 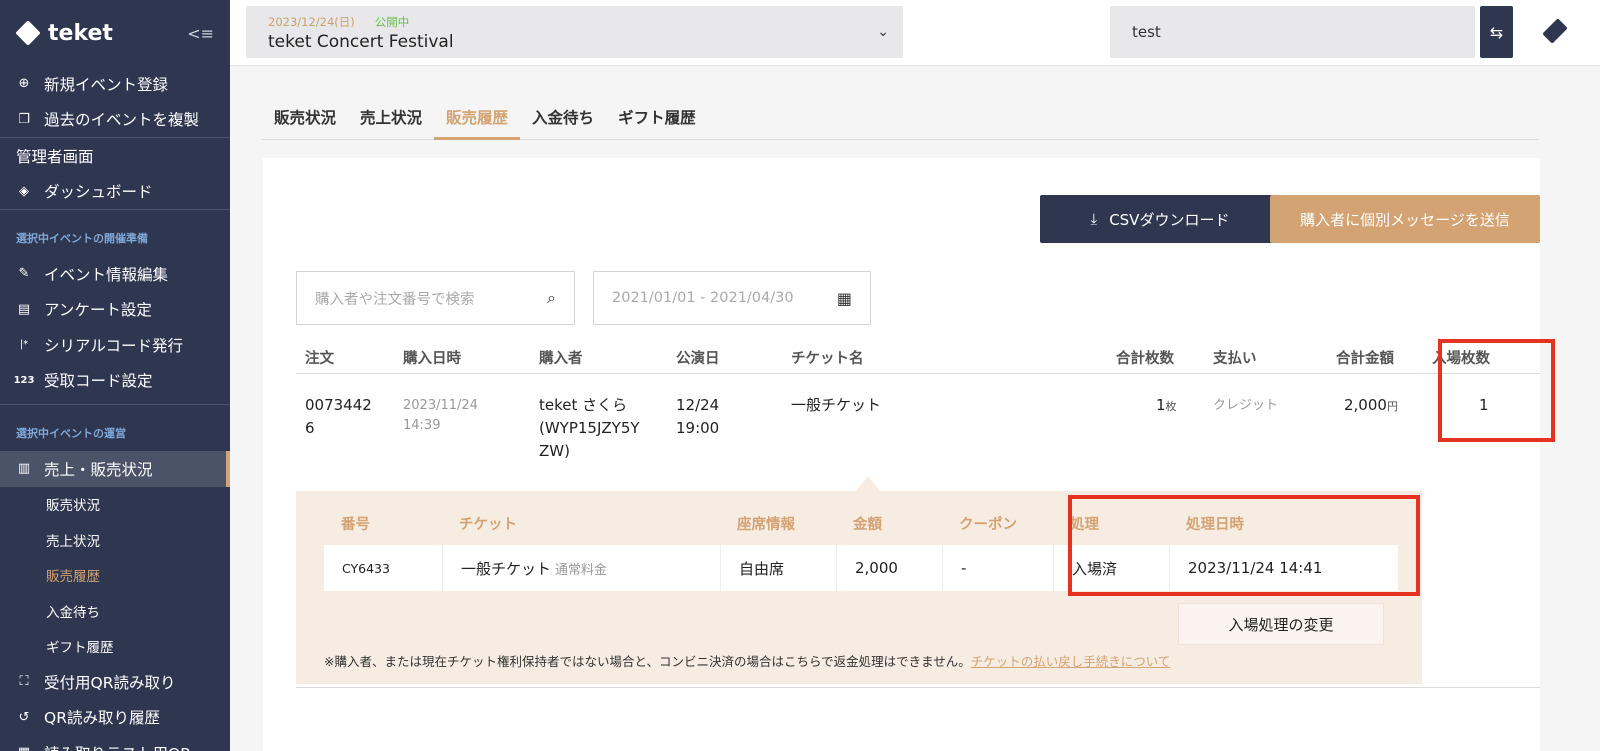 What do you see at coordinates (395, 299) in the screenshot?
I see `search-placeholder: 購入者や注文番号で検索` at bounding box center [395, 299].